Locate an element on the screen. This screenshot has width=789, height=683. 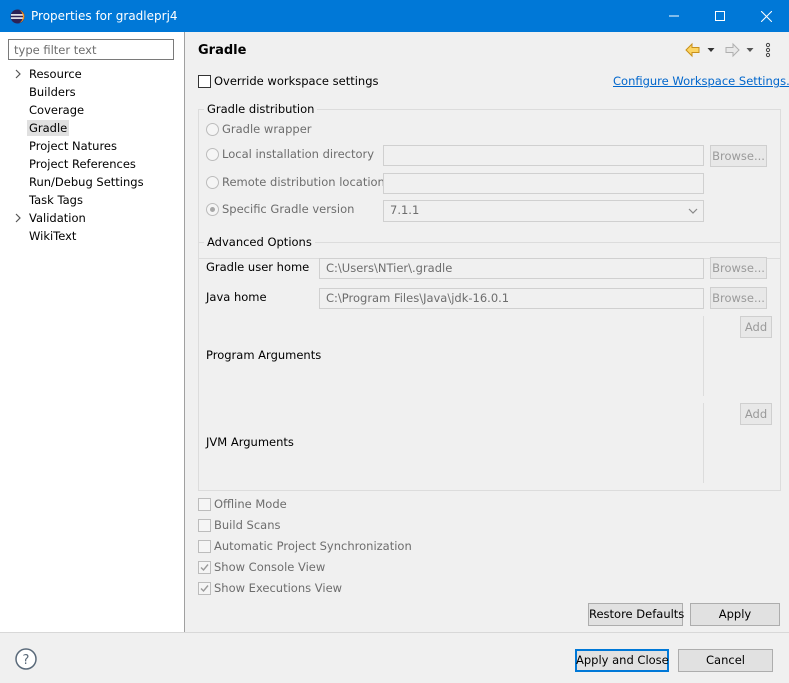
view-menu-icon is located at coordinates (768, 50).